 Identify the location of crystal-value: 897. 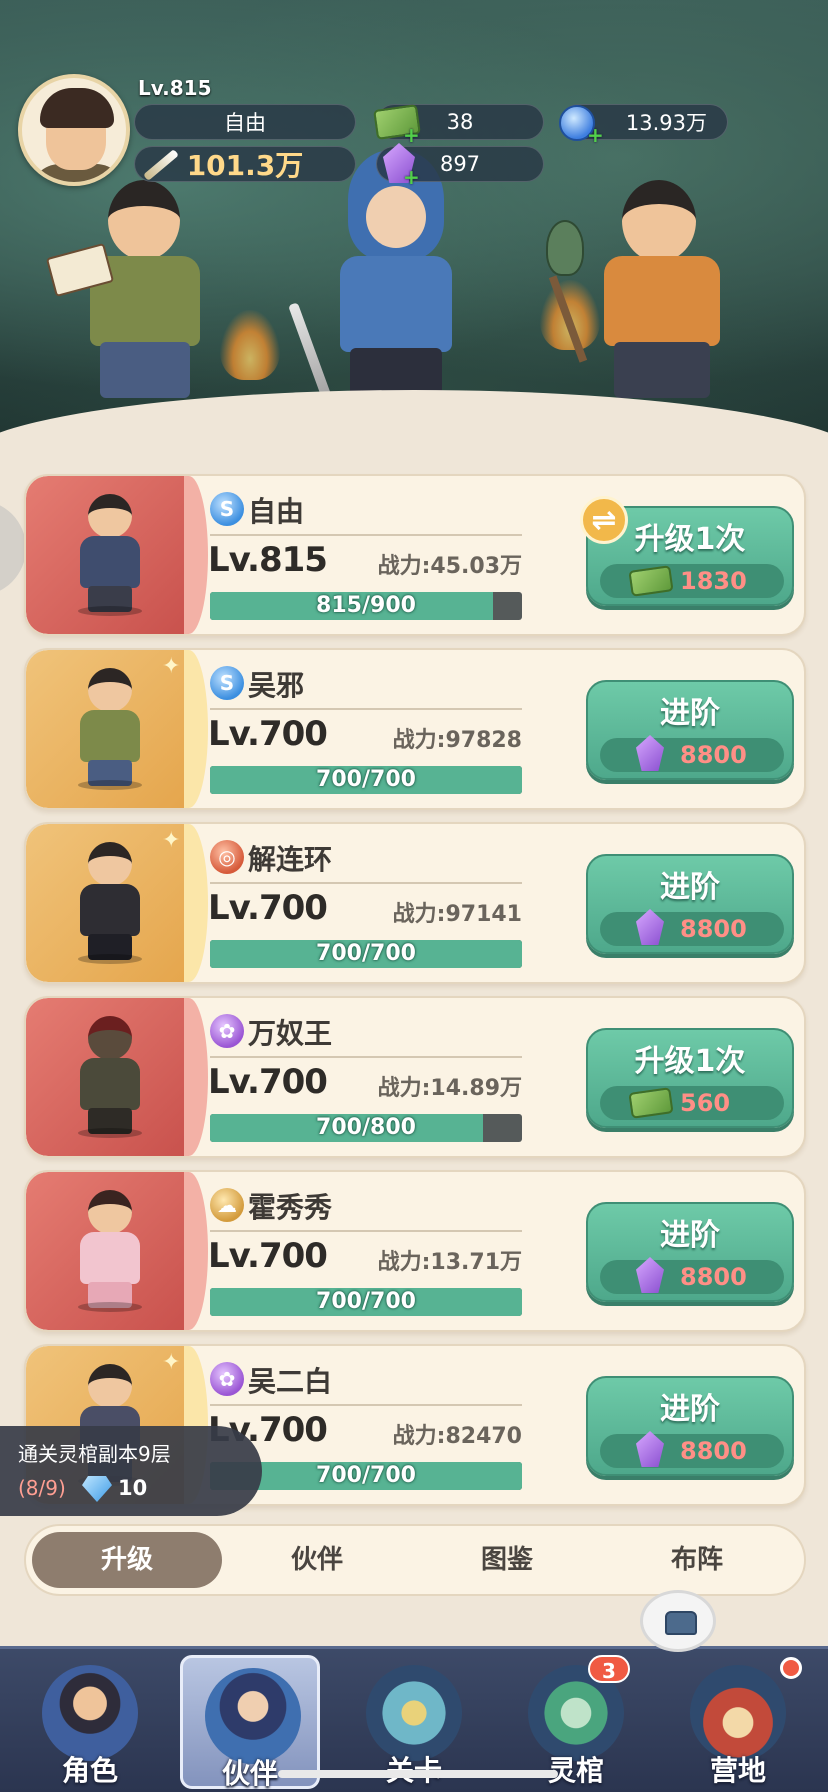
(460, 164).